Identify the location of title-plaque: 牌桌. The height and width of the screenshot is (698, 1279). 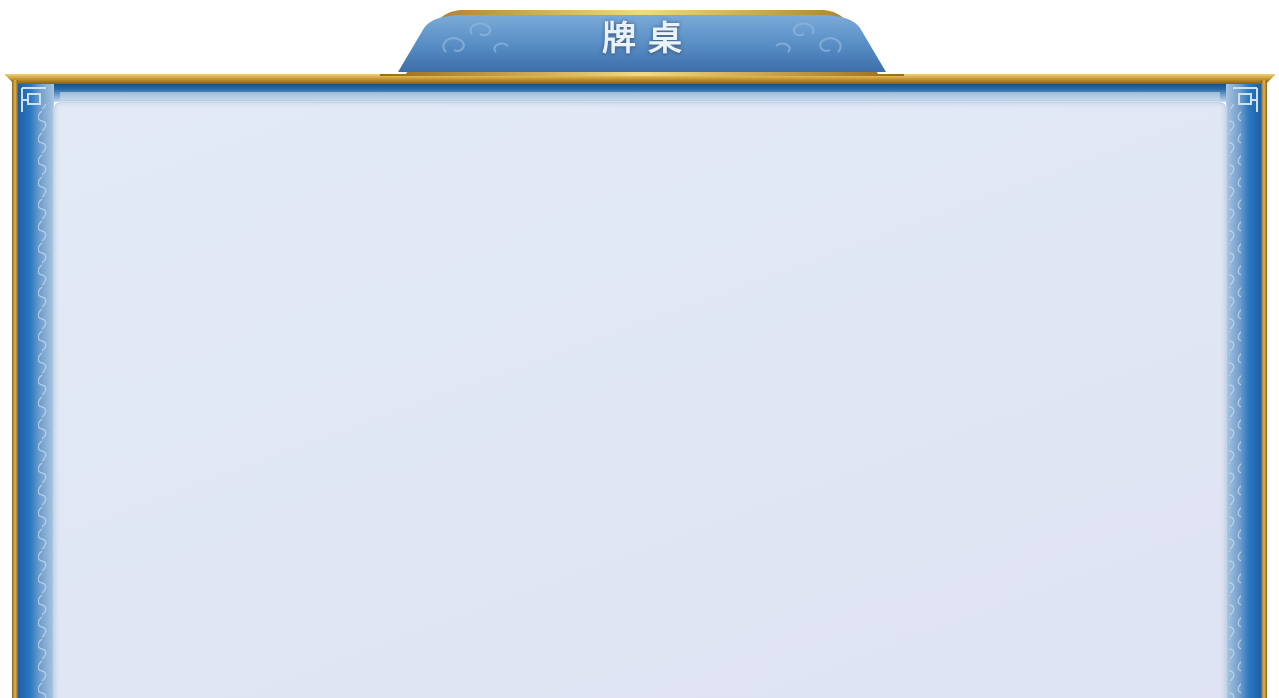
(642, 40).